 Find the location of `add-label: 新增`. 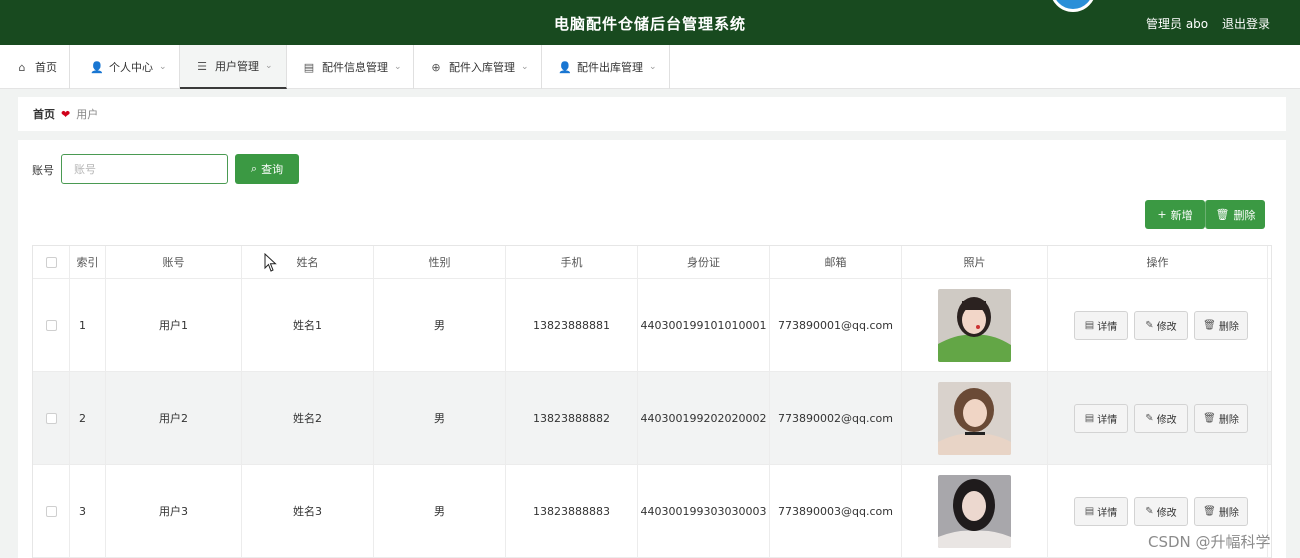

add-label: 新增 is located at coordinates (1181, 215).